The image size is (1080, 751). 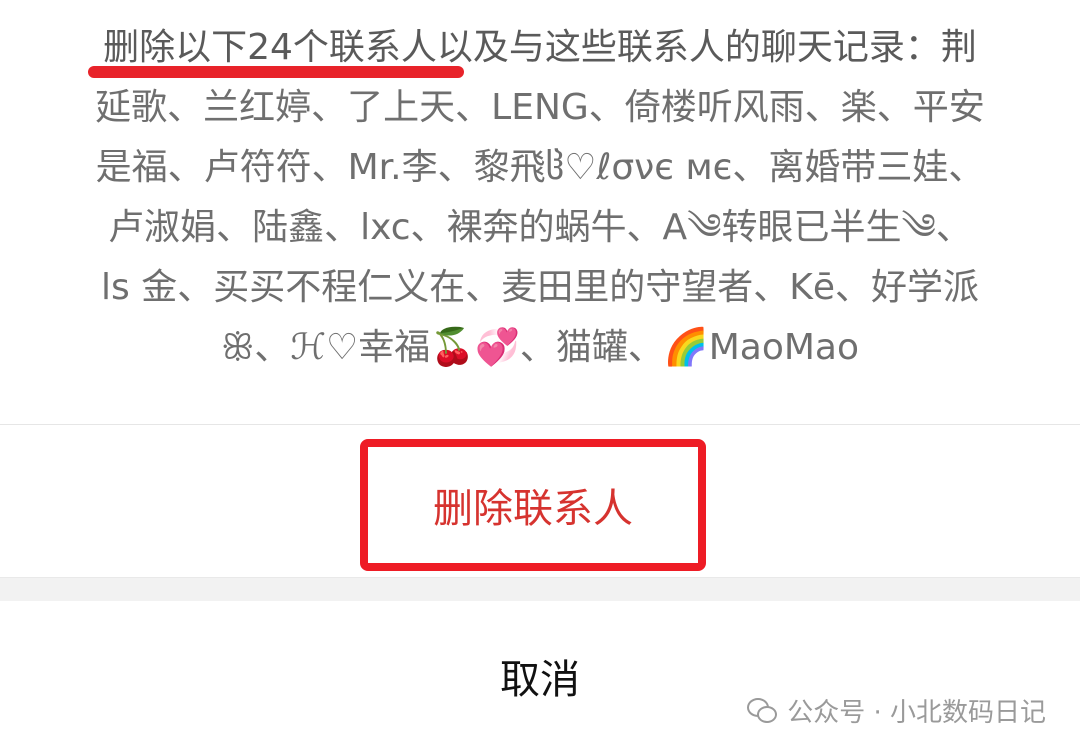 What do you see at coordinates (533, 505) in the screenshot?
I see `delete-contacts-button: 删除联系人` at bounding box center [533, 505].